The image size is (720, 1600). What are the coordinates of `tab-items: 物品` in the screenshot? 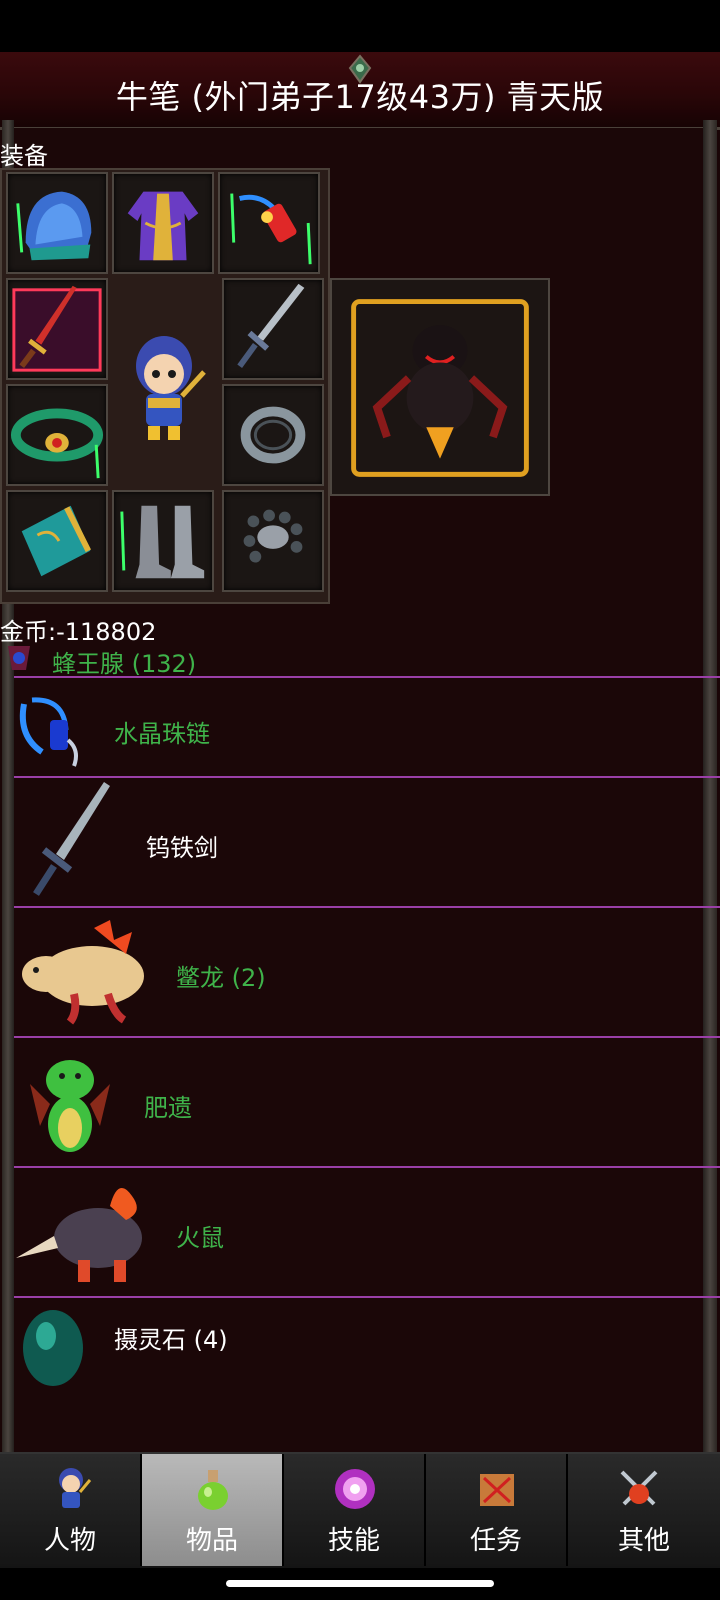 It's located at (213, 1510).